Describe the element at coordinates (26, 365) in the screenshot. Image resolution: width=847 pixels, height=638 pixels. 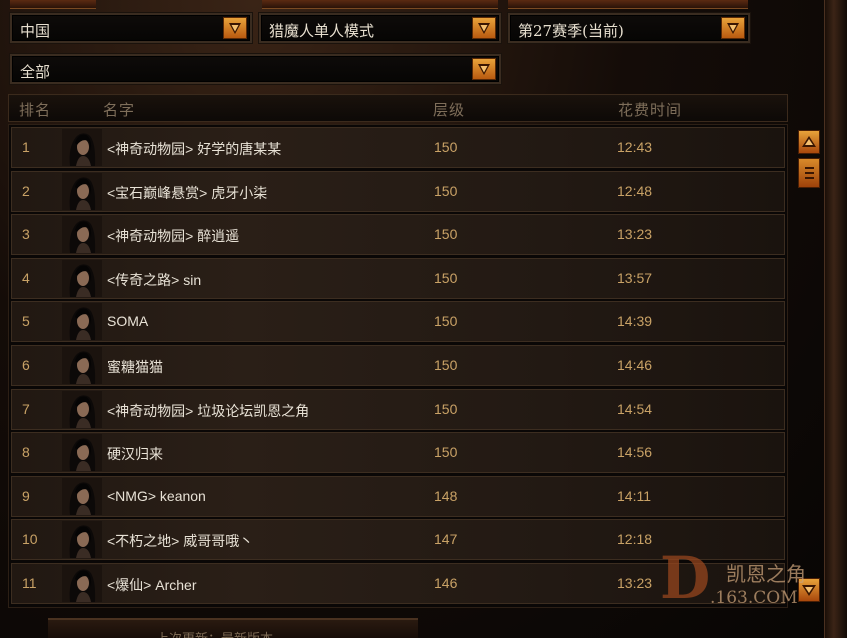
I see `rank-cell: 6` at that location.